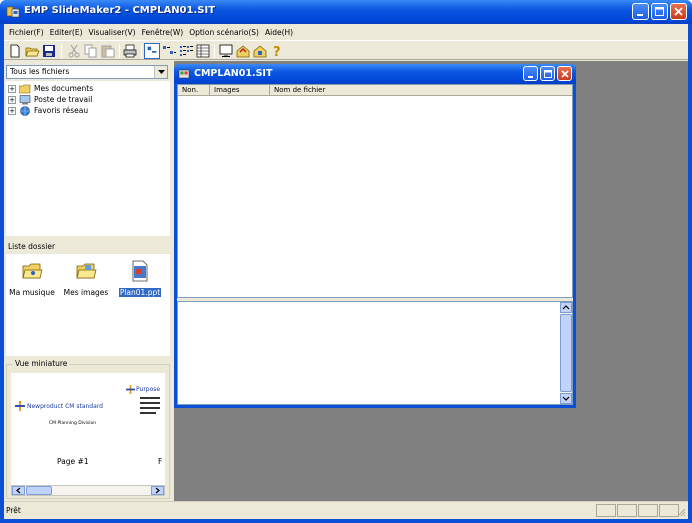 This screenshot has width=692, height=523. Describe the element at coordinates (226, 51) in the screenshot. I see `monitor-icon` at that location.